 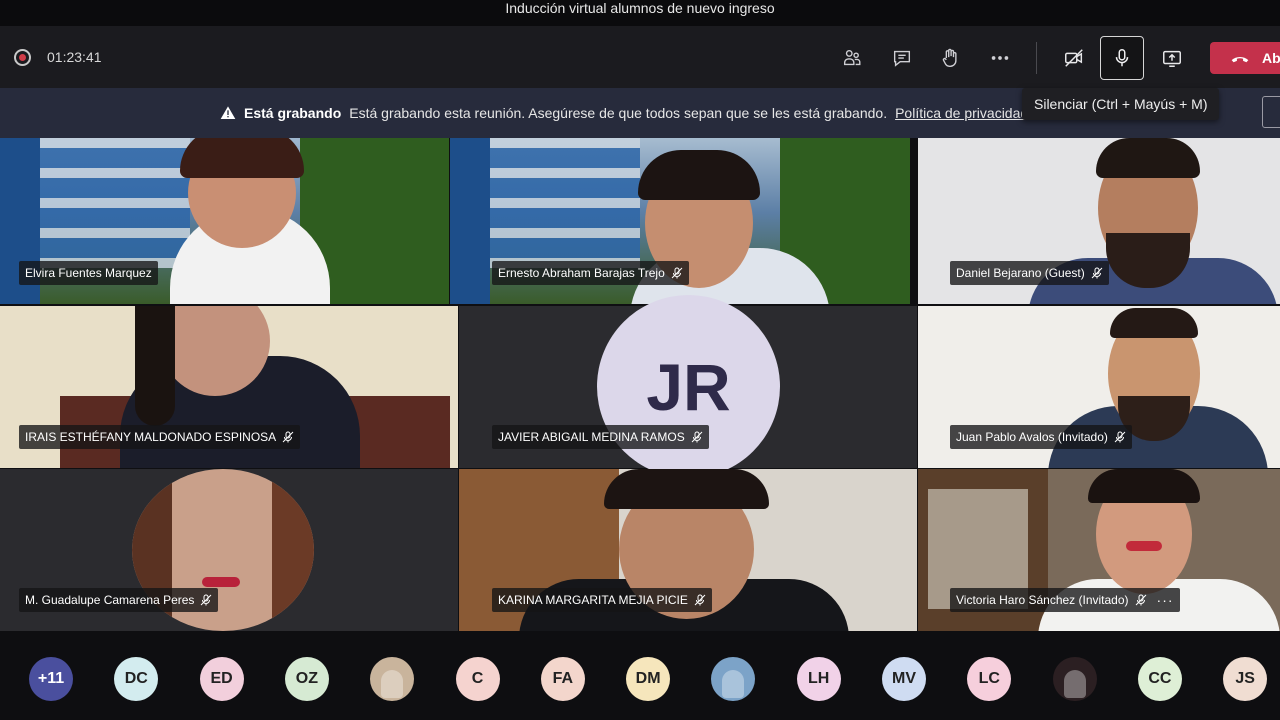 I want to click on chat-button, so click(x=902, y=58).